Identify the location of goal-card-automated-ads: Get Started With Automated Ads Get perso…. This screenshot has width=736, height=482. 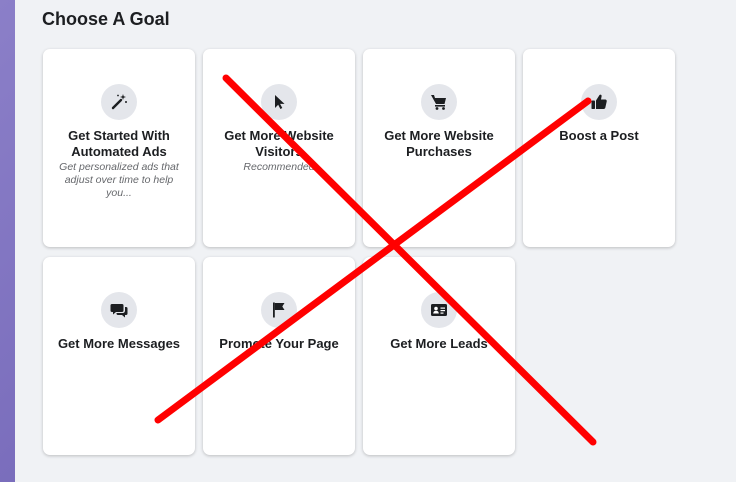
(119, 148).